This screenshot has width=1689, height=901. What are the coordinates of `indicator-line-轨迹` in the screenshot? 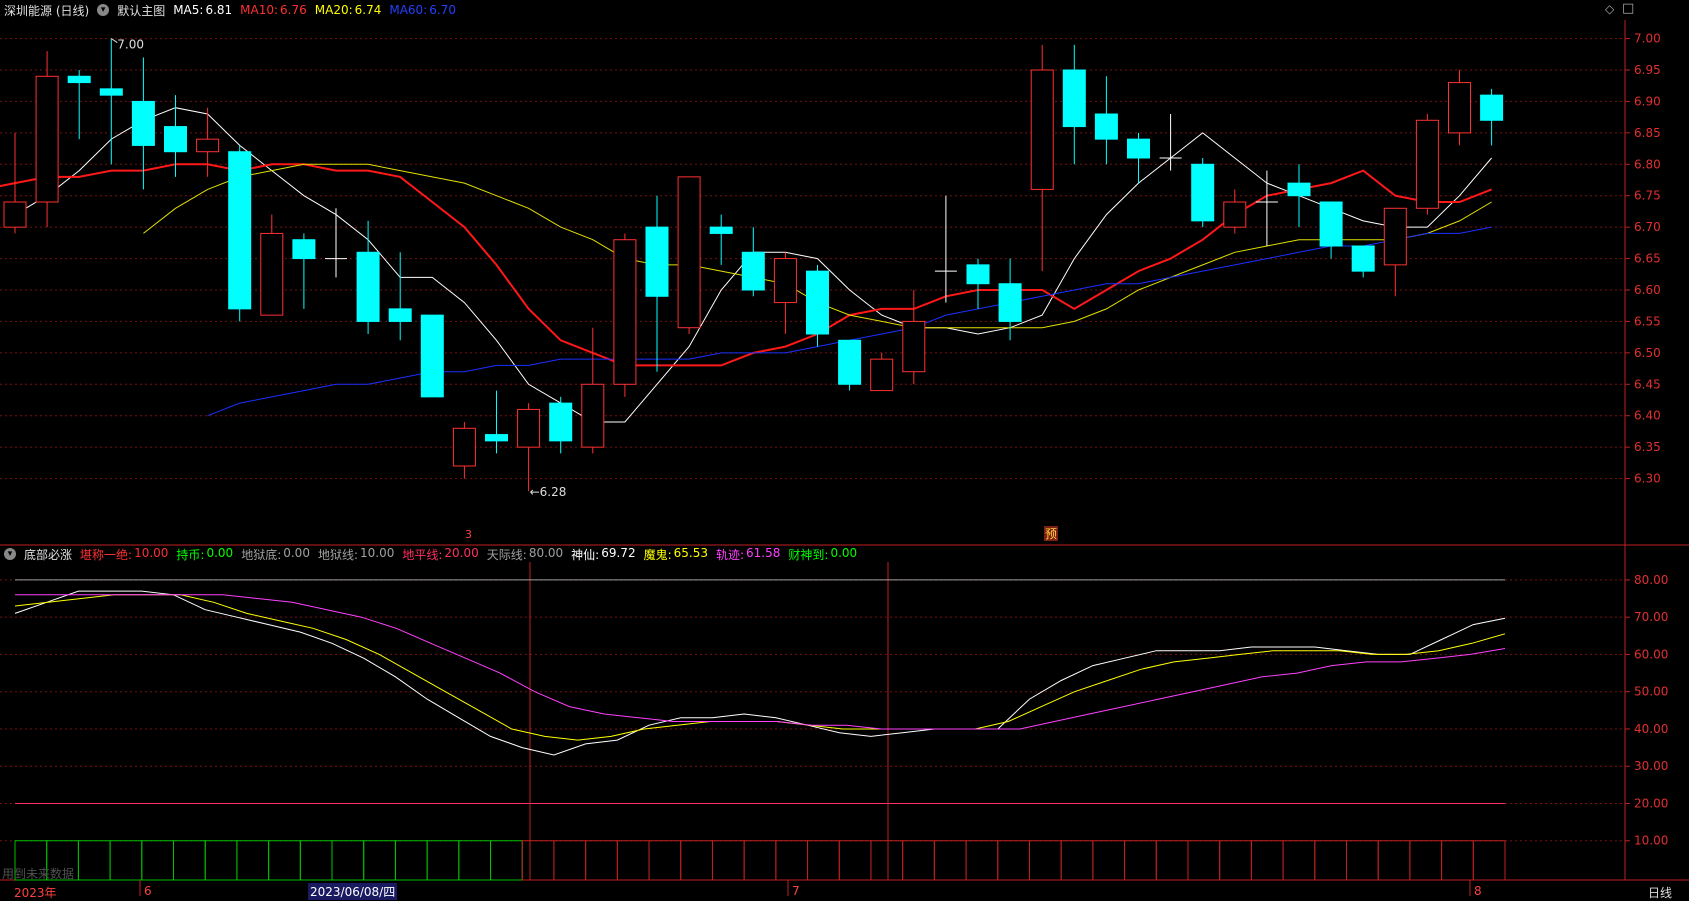 It's located at (760, 662).